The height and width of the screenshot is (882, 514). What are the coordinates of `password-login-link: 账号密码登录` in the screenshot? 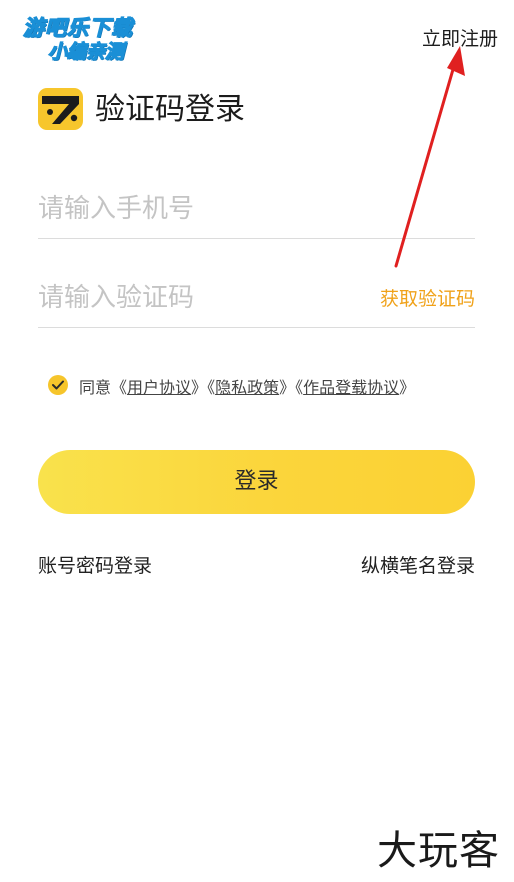 It's located at (95, 564).